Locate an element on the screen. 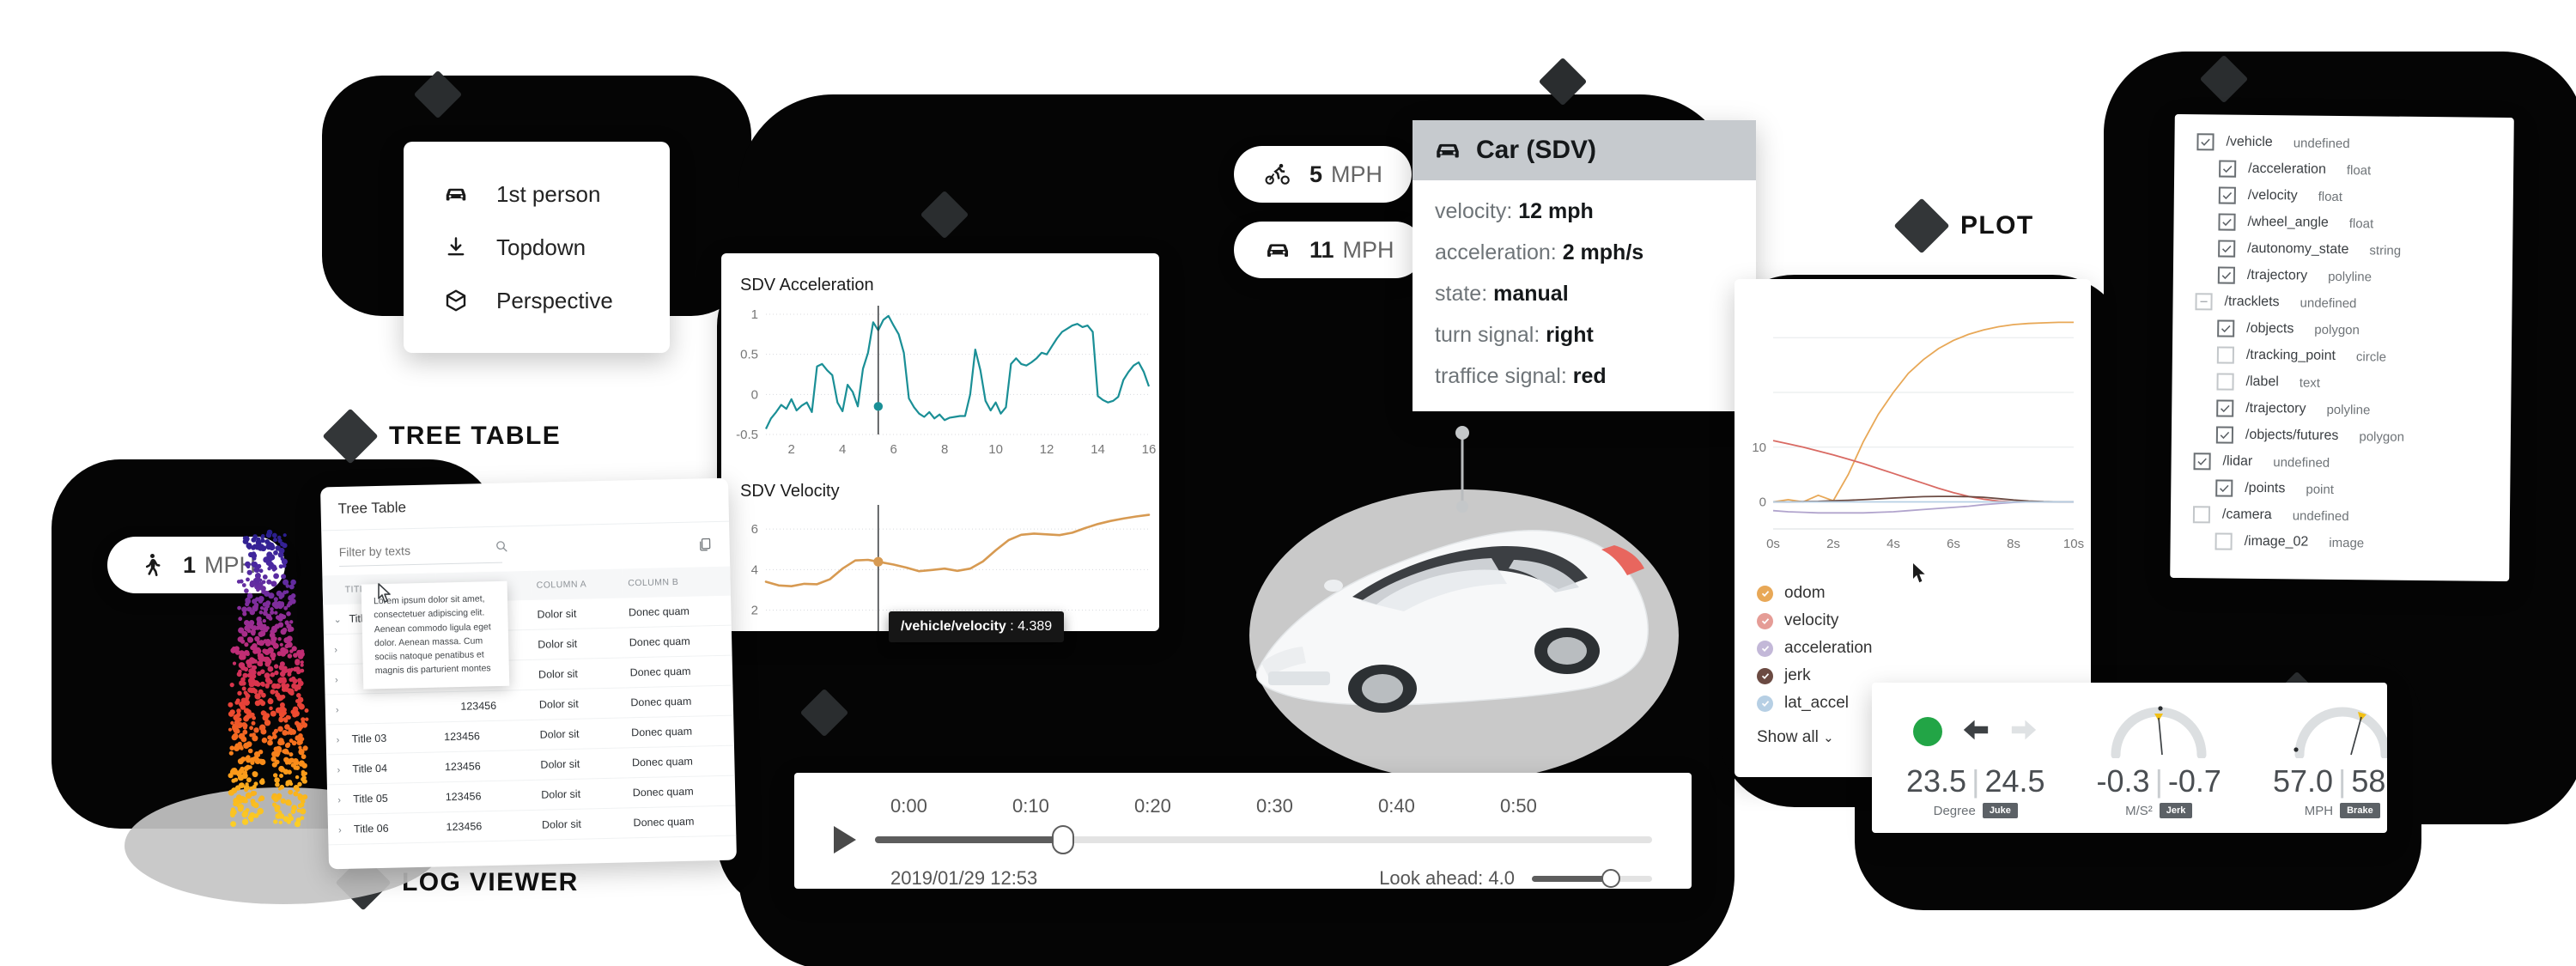  copy-icon is located at coordinates (704, 546).